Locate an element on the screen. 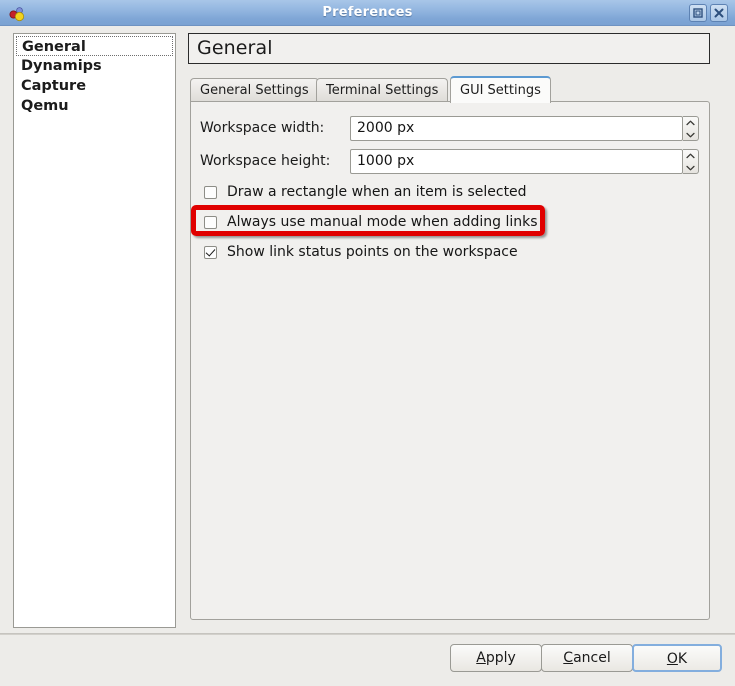 The height and width of the screenshot is (686, 735). apply-button-accel: A is located at coordinates (481, 658).